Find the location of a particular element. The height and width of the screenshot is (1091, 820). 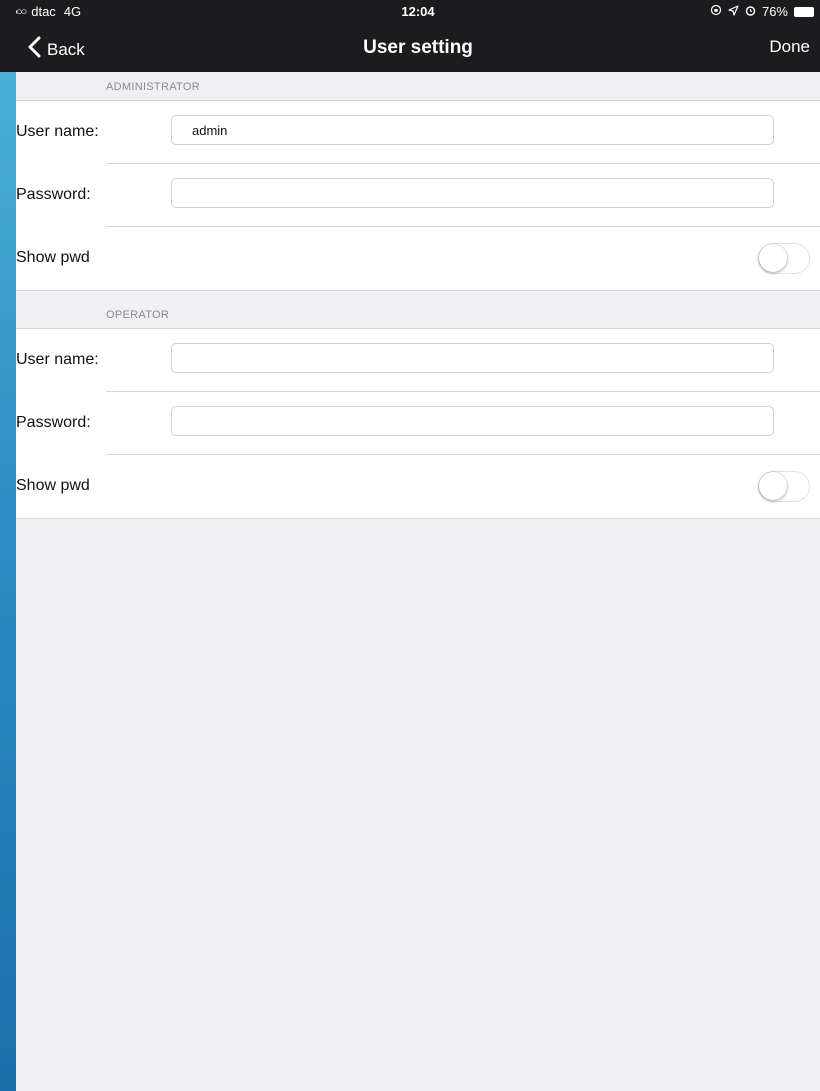

left-edge-strip is located at coordinates (8, 36).